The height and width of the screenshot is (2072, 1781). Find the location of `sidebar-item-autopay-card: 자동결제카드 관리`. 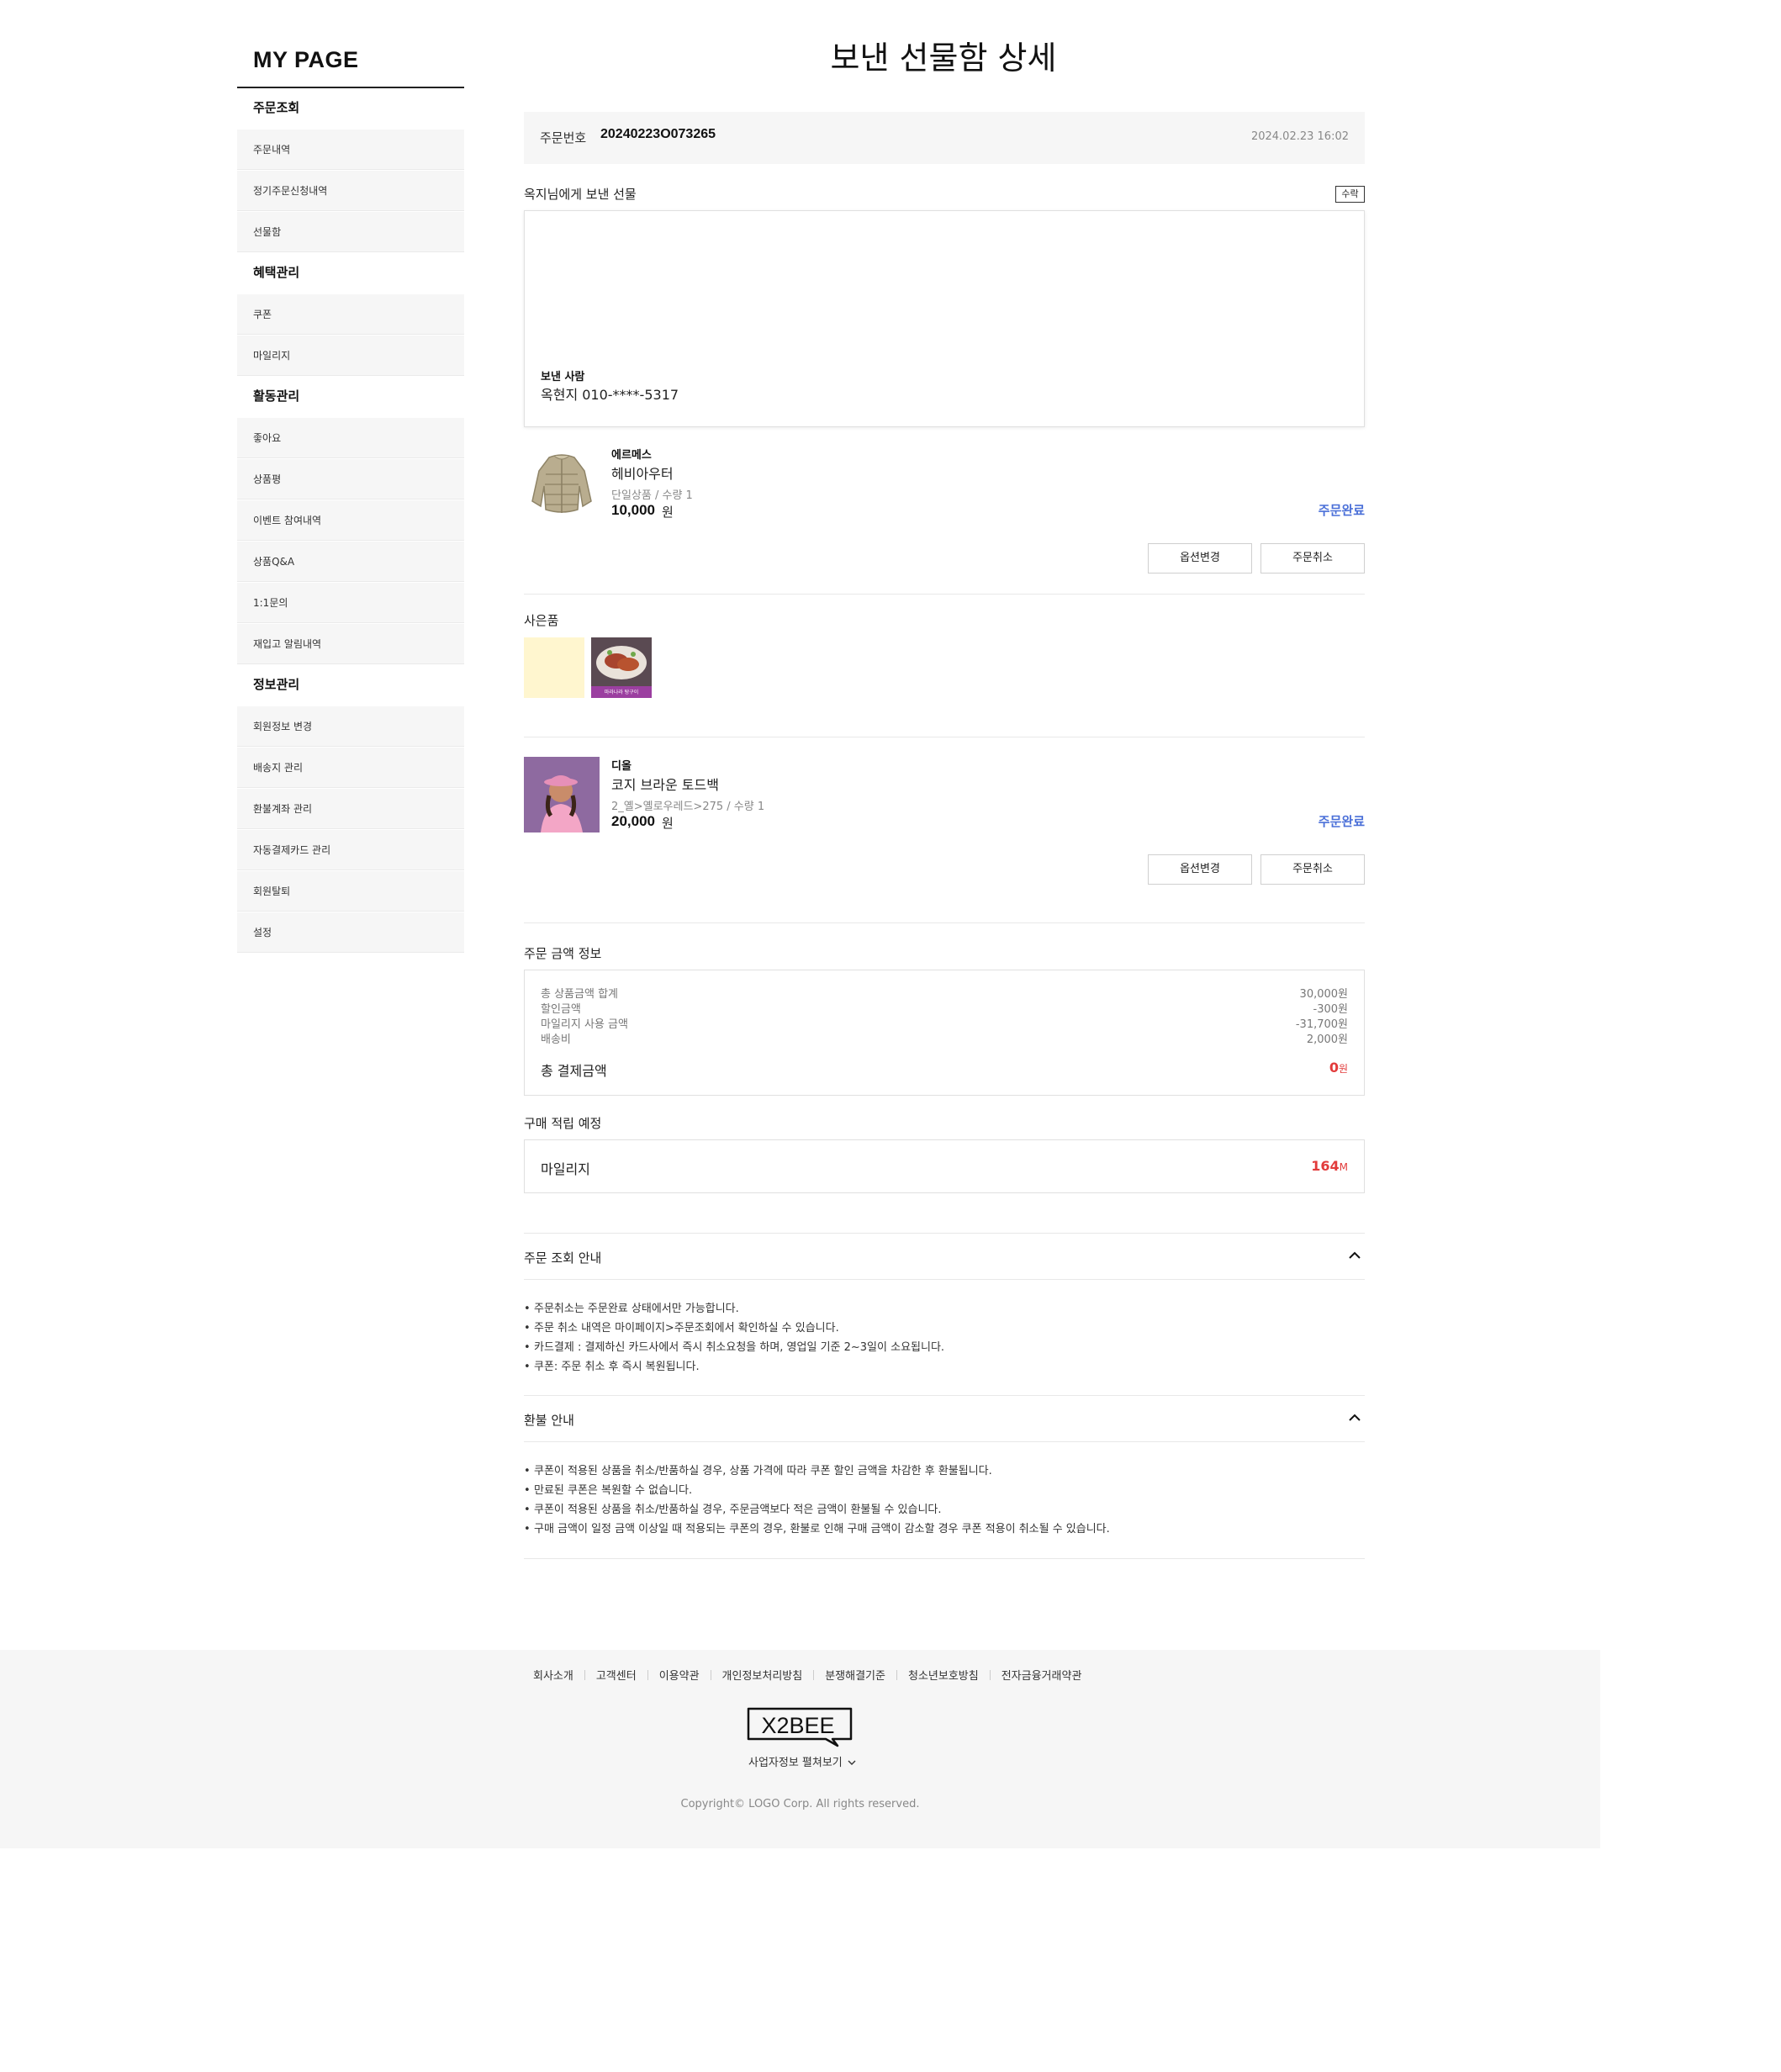

sidebar-item-autopay-card: 자동결제카드 관리 is located at coordinates (350, 850).